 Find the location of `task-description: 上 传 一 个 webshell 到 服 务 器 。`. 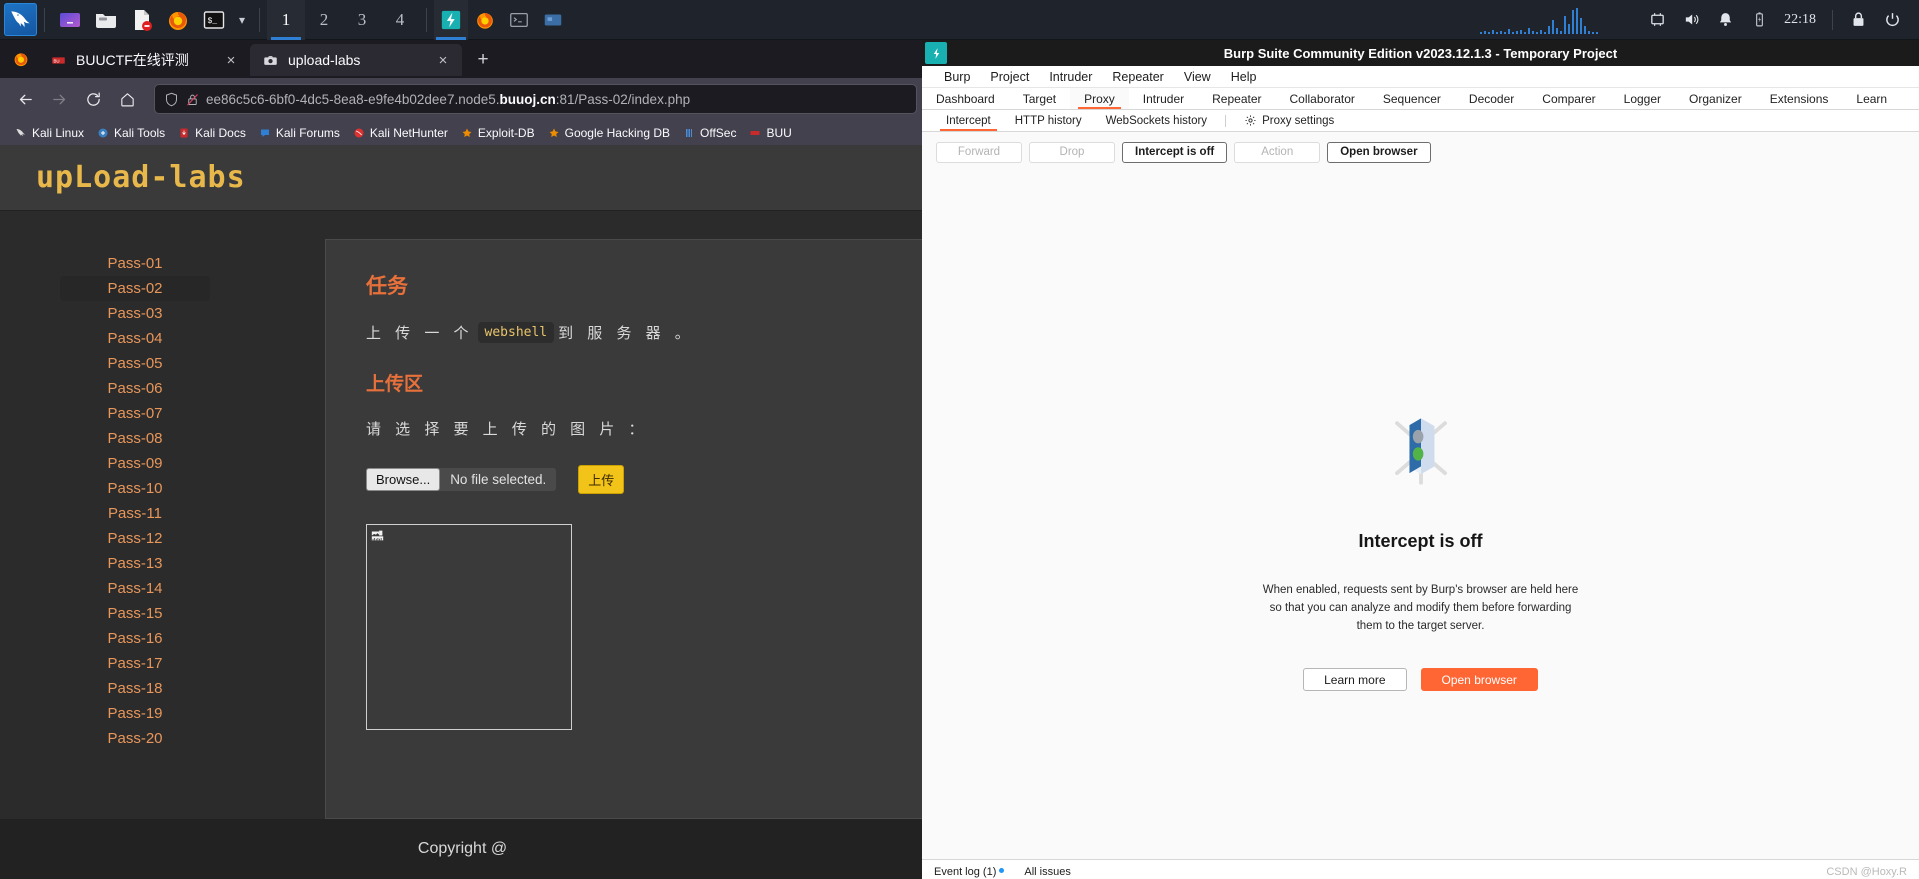

task-description: 上 传 一 个 webshell 到 服 务 器 。 is located at coordinates (645, 332).